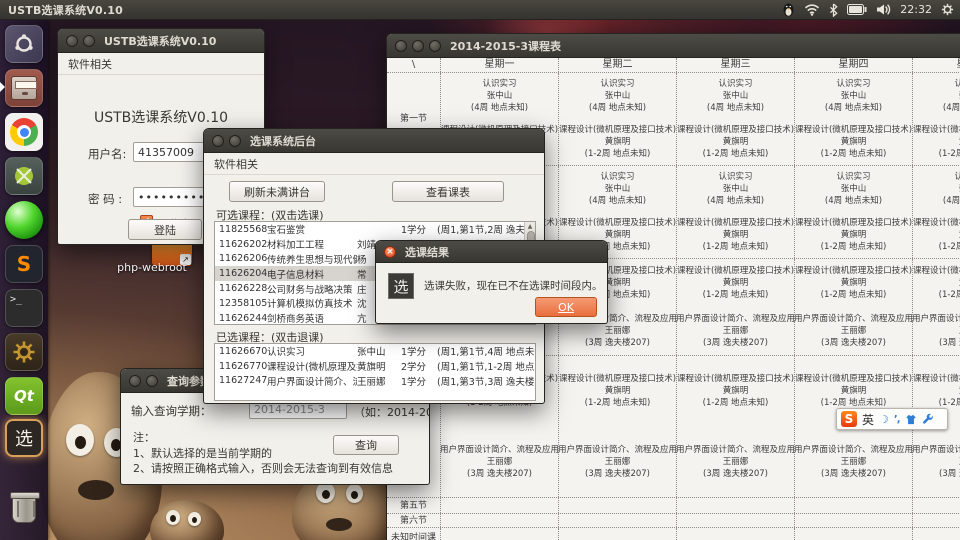 The image size is (960, 540). I want to click on launcher-item-files, so click(21, 88).